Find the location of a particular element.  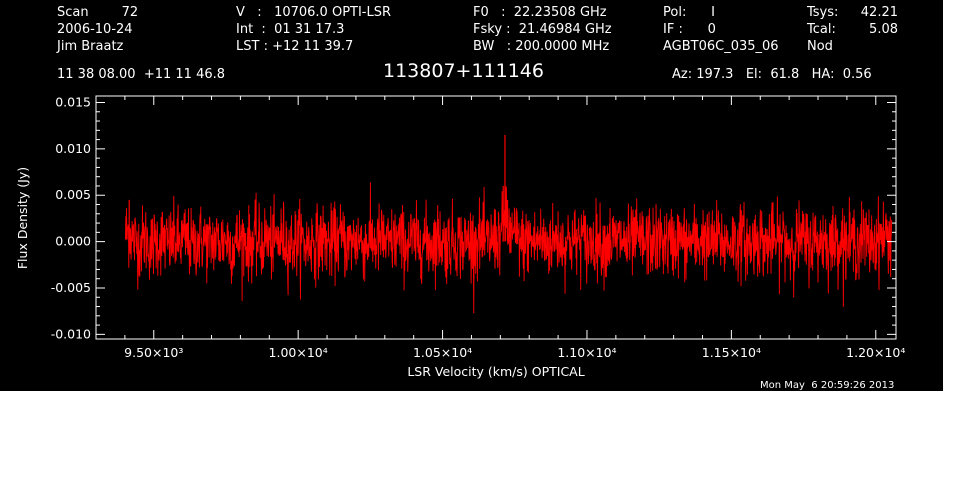

y-axis-title: Flux Density (Jy) is located at coordinates (22, 218).